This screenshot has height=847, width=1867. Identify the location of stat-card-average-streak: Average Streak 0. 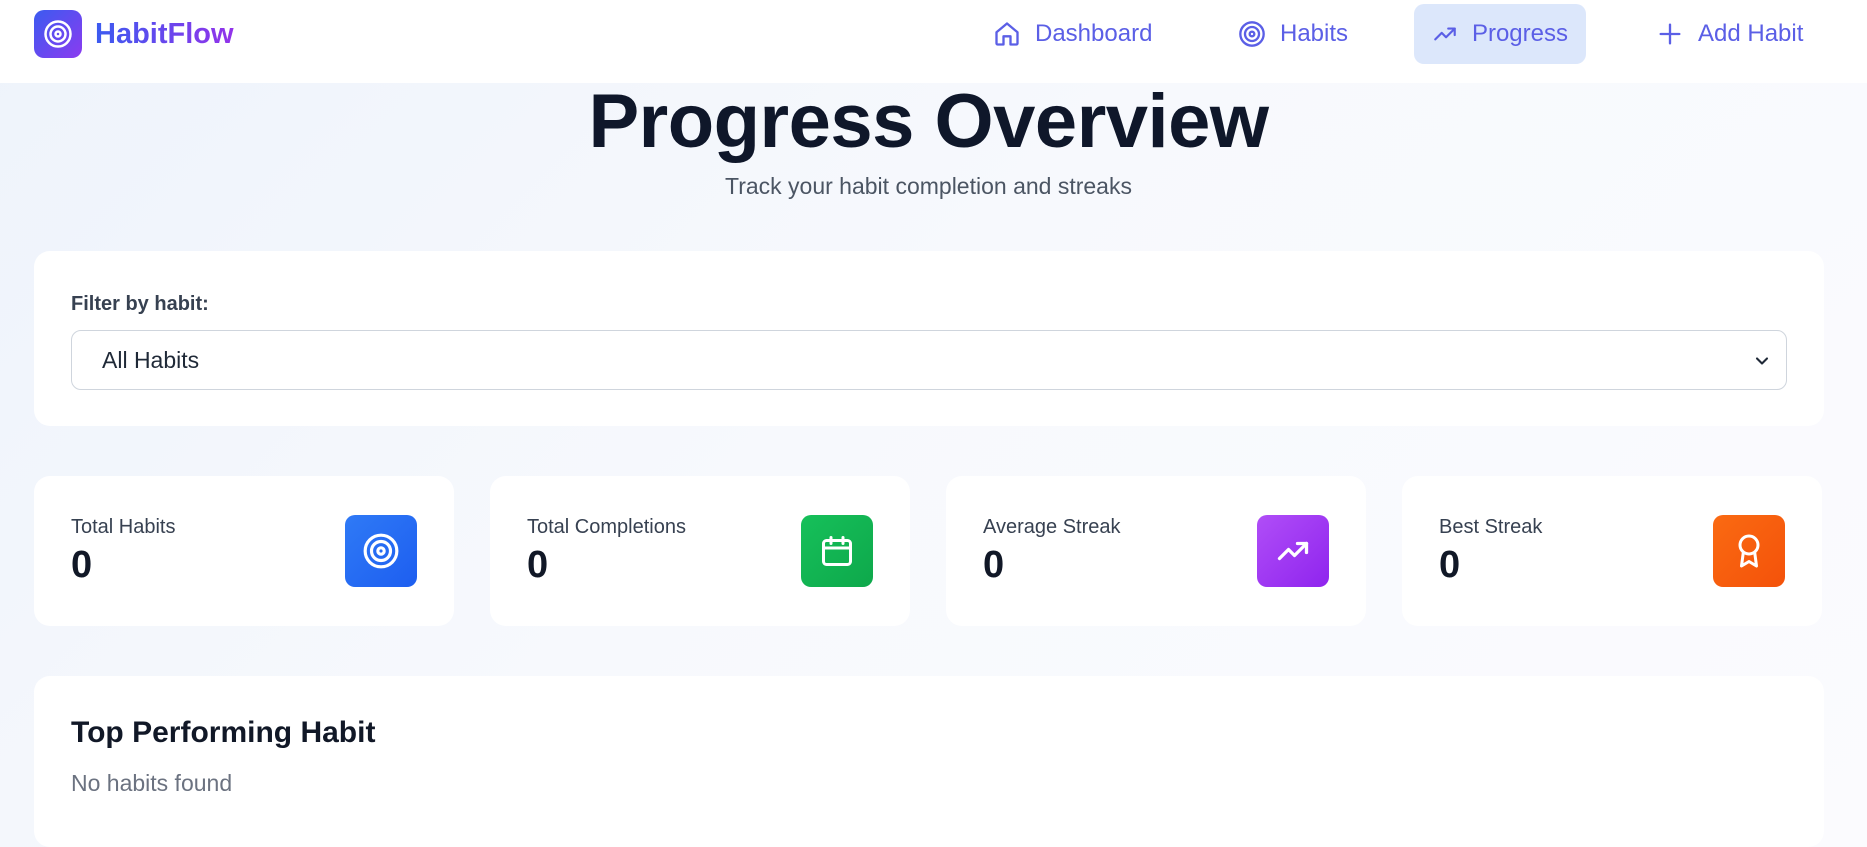
(1156, 551).